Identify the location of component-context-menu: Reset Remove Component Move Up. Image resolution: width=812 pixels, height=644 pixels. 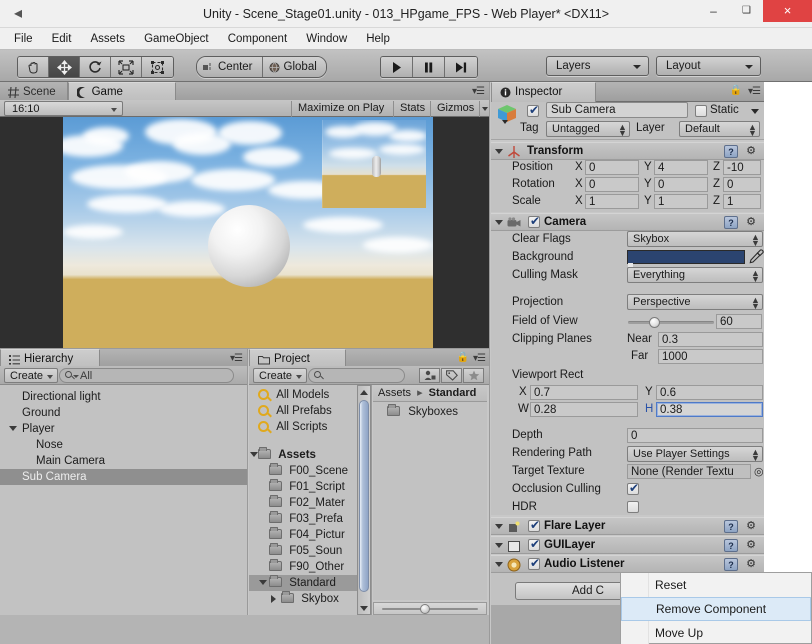
(716, 608).